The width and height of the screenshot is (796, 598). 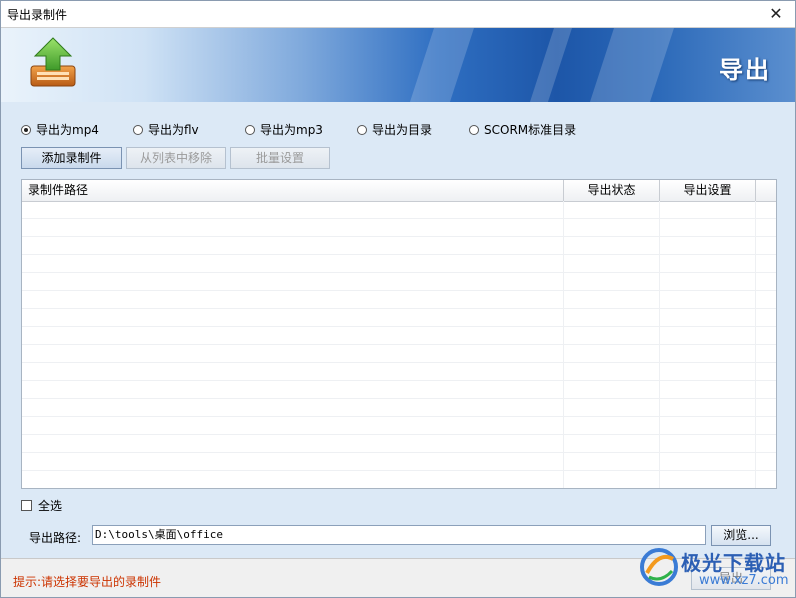 I want to click on radio-export-flv: 导出为flv, so click(x=166, y=129).